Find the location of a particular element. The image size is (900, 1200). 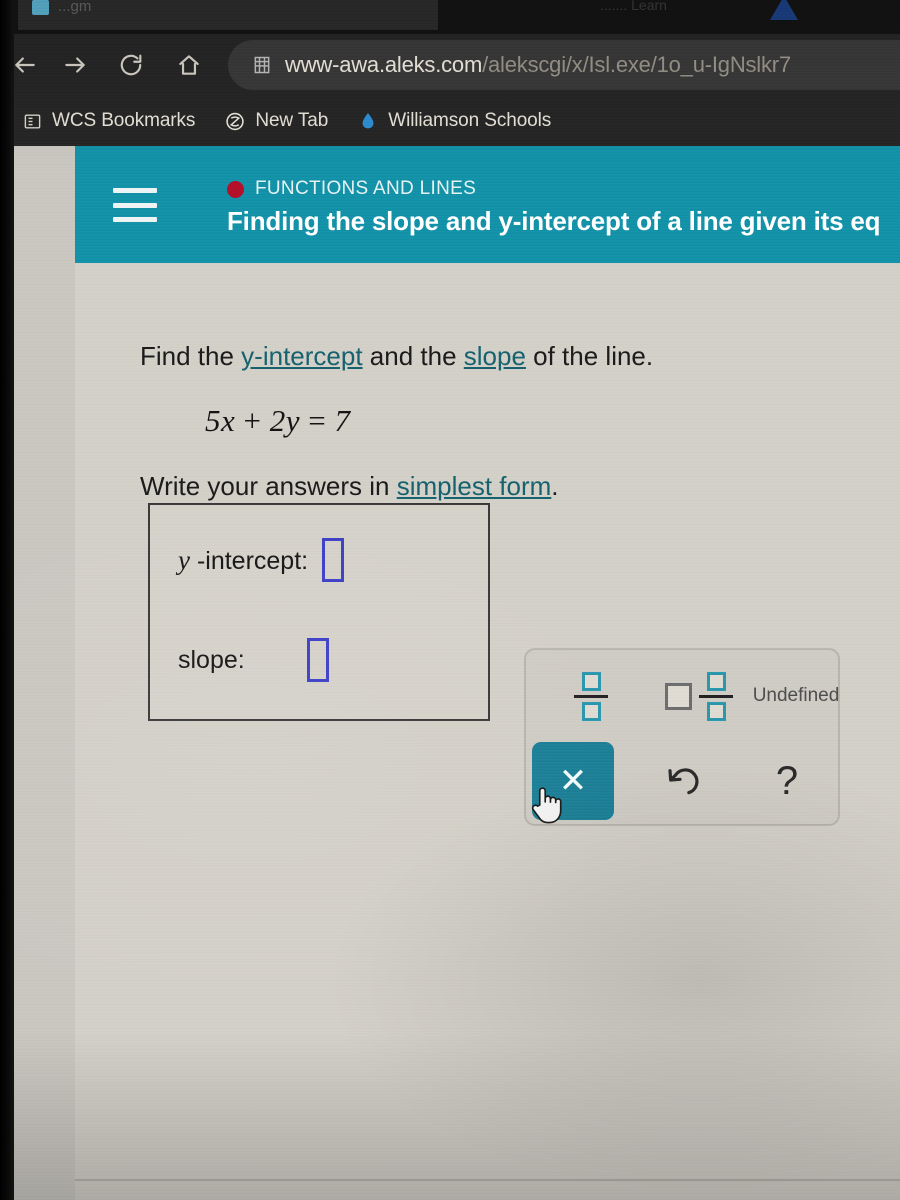

url-path: /alekscgi/x/Isl.exe/1o_u-IgNslkr7 is located at coordinates (636, 64).